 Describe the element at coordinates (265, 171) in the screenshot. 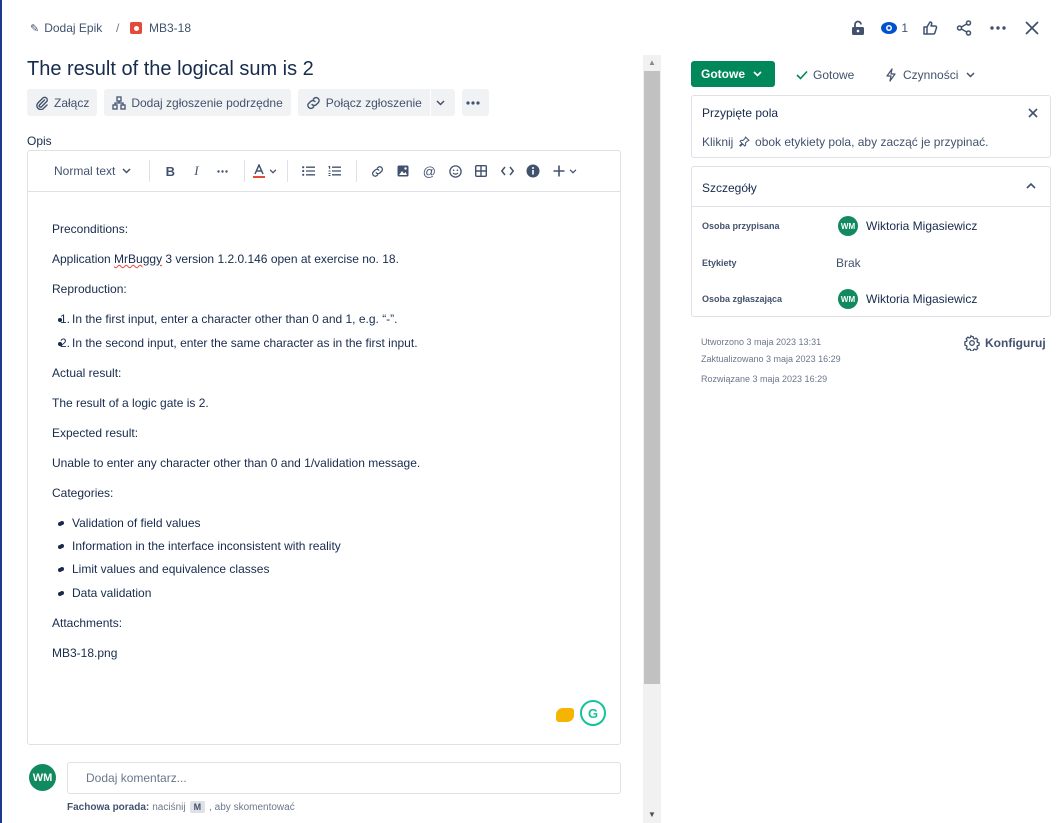

I see `text-color-icon` at that location.